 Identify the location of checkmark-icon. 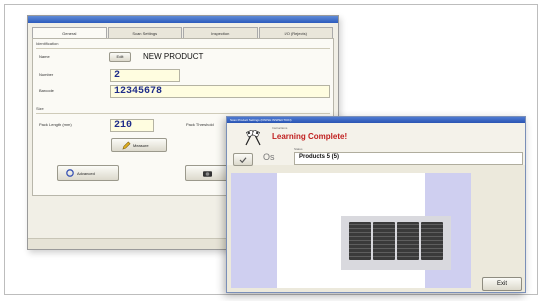
(243, 160).